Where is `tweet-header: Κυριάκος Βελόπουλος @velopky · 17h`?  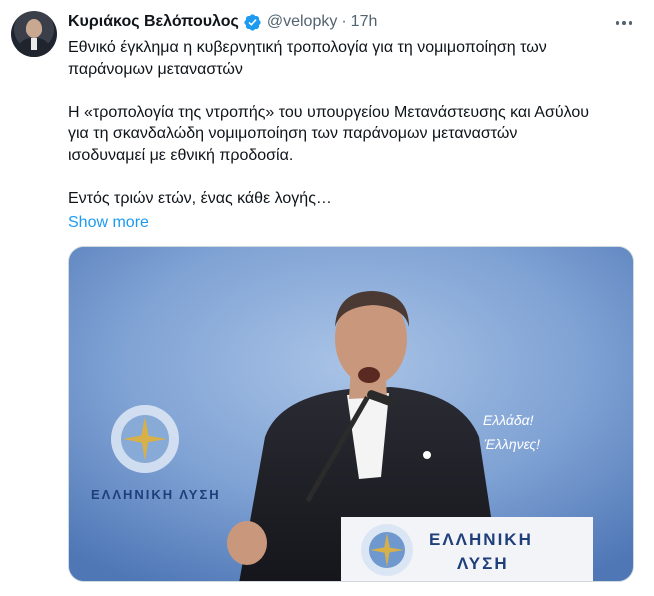
tweet-header: Κυριάκος Βελόπουλος @velopky · 17h is located at coordinates (222, 22).